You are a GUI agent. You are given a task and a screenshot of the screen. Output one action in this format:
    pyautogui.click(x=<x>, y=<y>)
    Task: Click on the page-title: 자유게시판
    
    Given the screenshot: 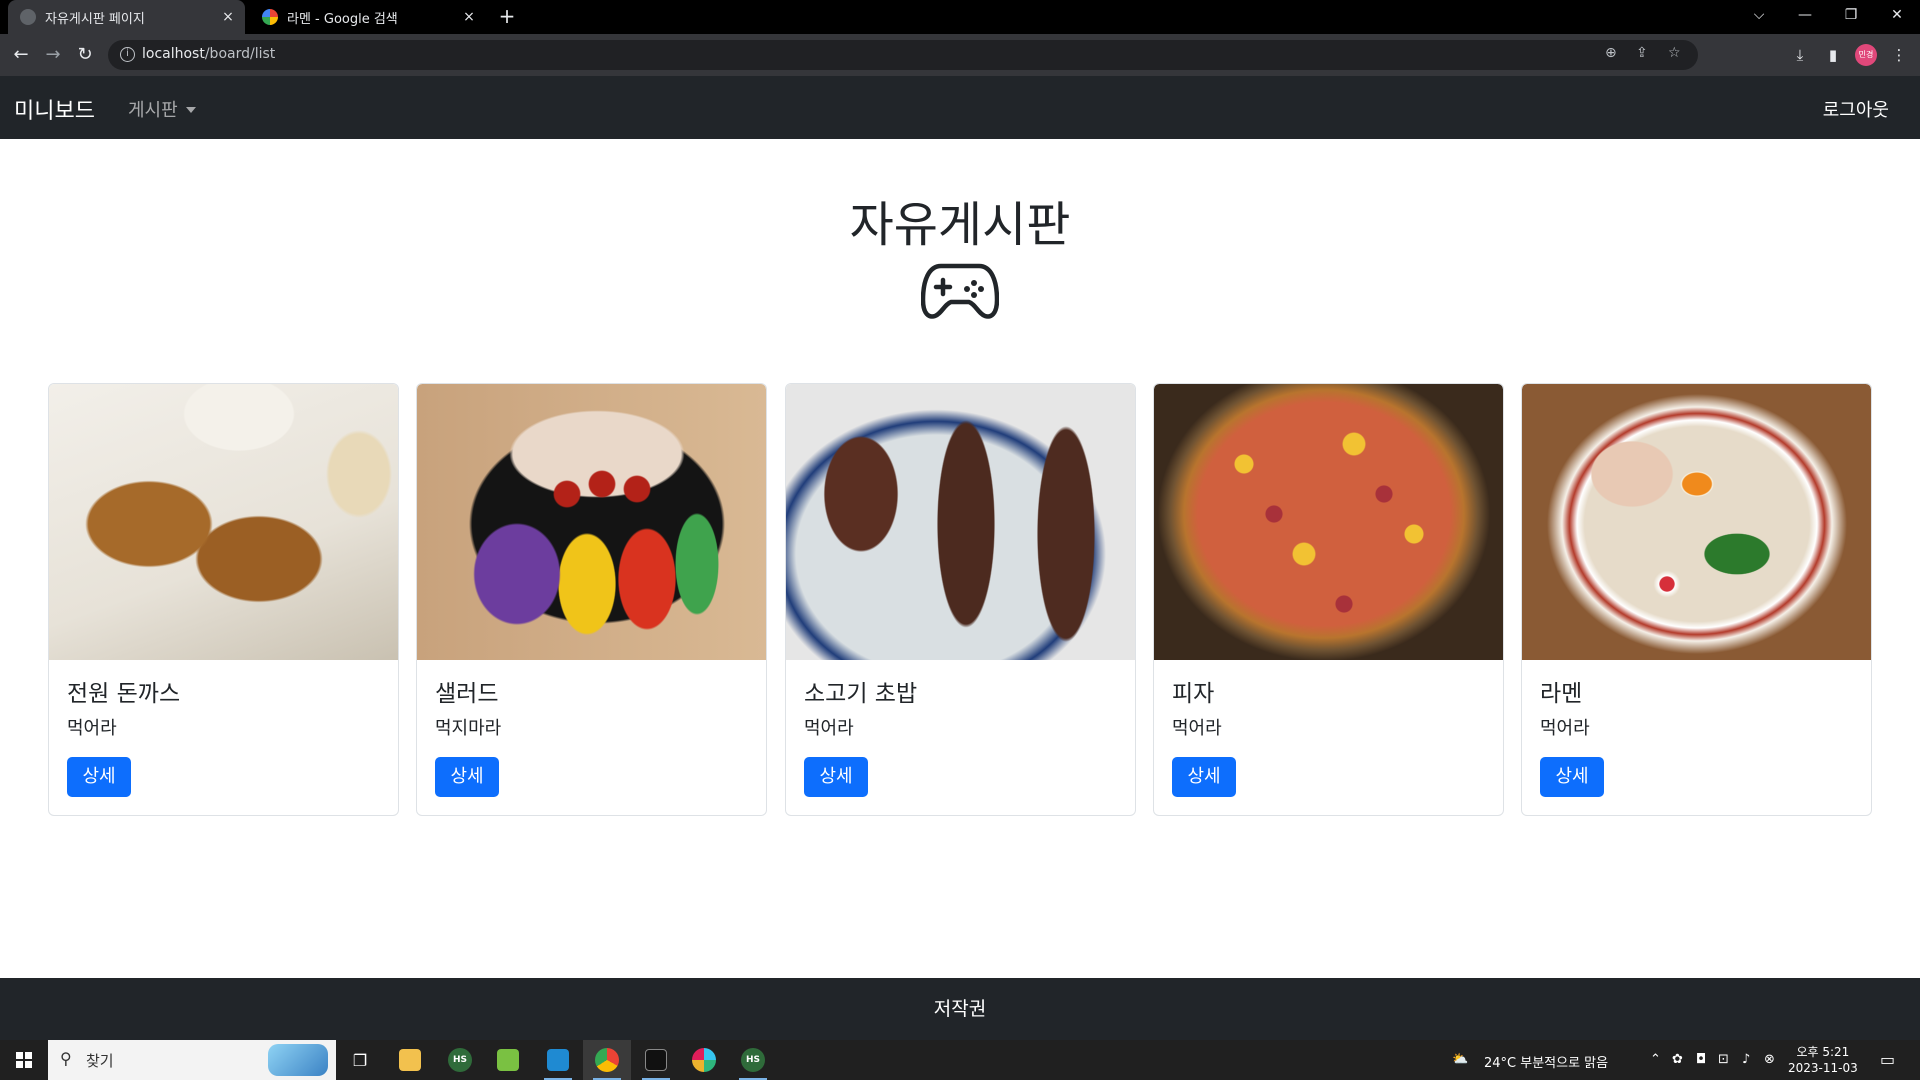 What is the action you would take?
    pyautogui.click(x=960, y=225)
    